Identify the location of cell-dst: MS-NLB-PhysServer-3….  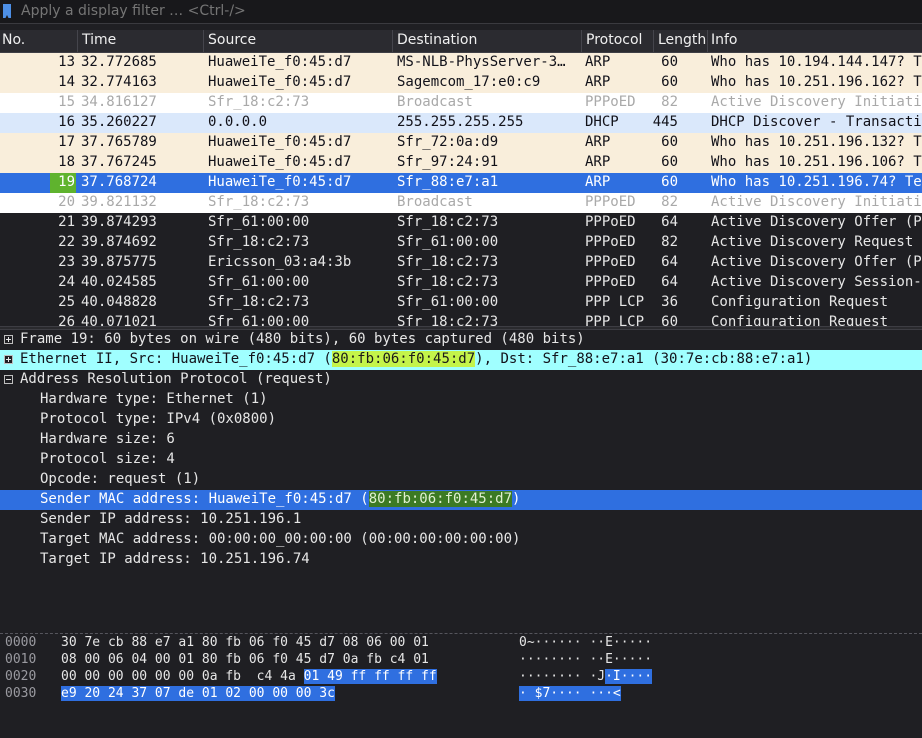
(481, 62).